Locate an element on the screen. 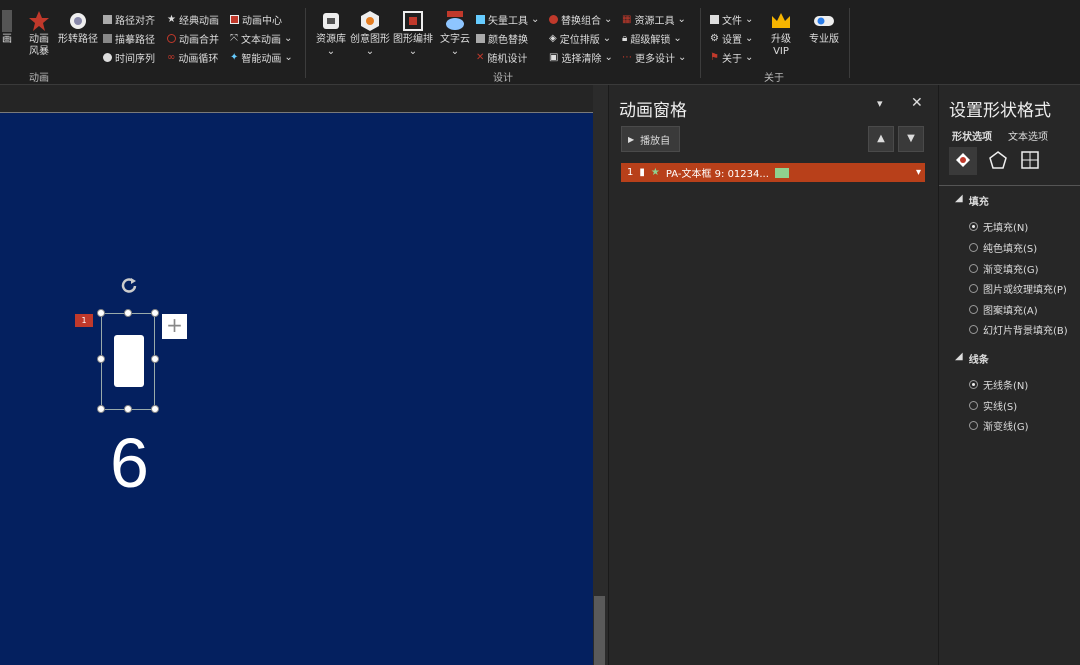 The height and width of the screenshot is (665, 1080). about-button: ⚑ 关于 ⌄ is located at coordinates (731, 57).